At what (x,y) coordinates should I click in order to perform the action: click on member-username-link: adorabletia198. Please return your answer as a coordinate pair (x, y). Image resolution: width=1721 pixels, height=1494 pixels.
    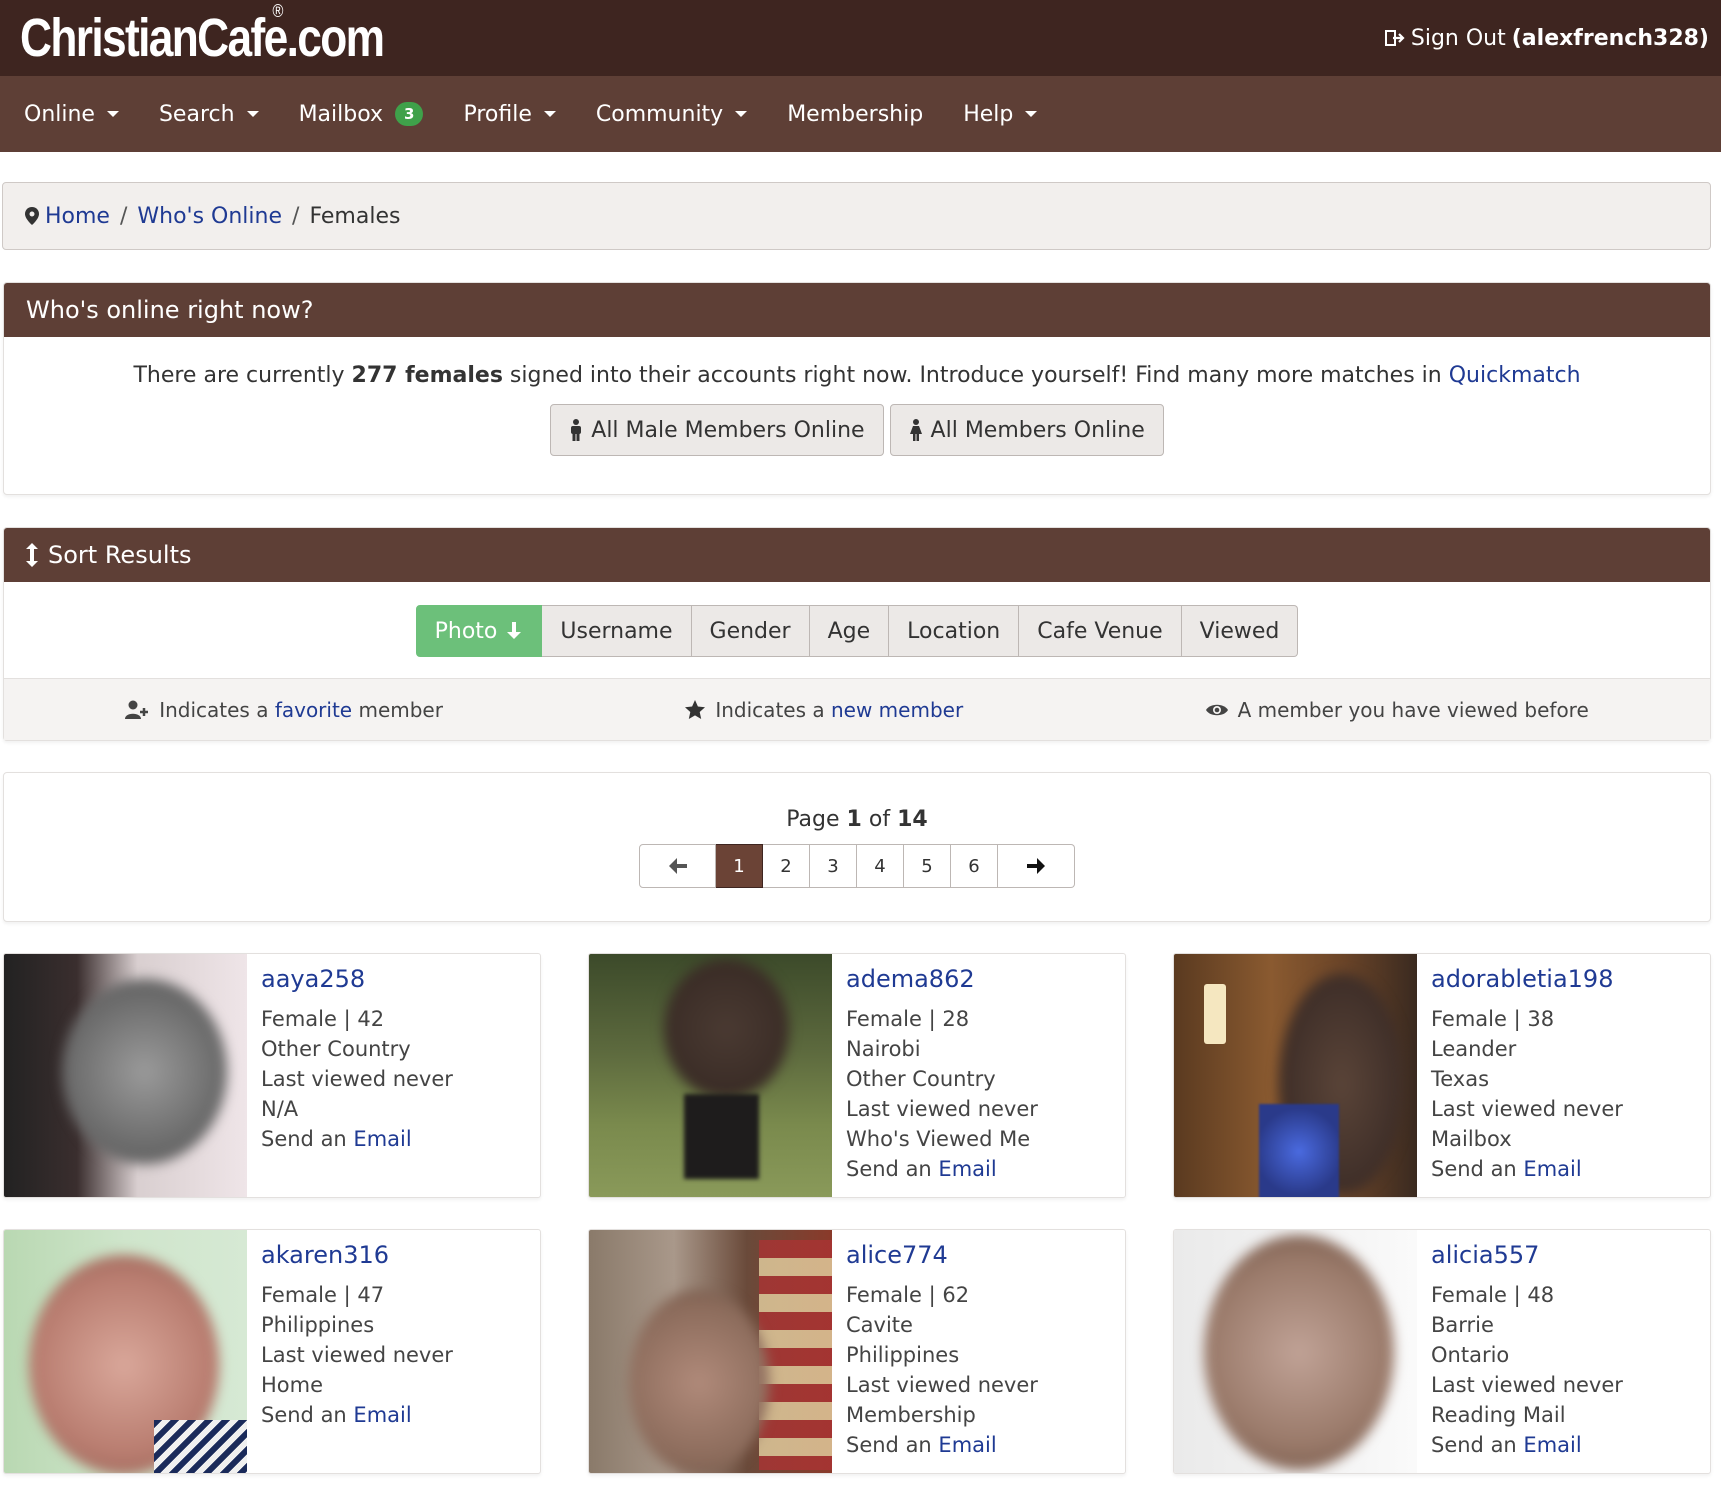
    Looking at the image, I should click on (1527, 979).